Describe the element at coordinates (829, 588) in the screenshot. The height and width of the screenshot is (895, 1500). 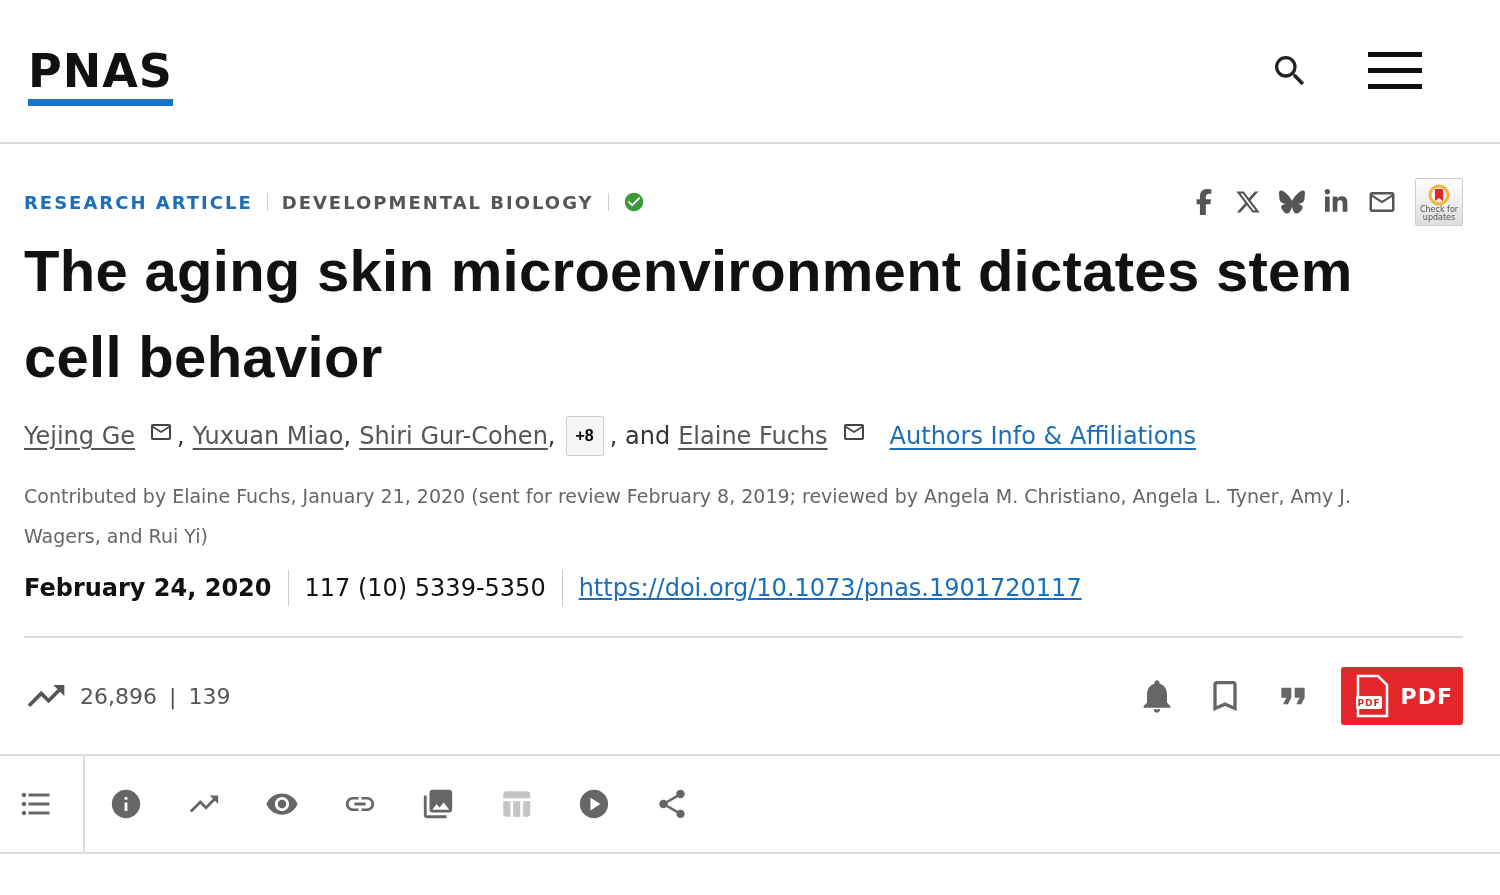
I see `doi-link: https://doi.org/10.1073/pnas.1901720117` at that location.